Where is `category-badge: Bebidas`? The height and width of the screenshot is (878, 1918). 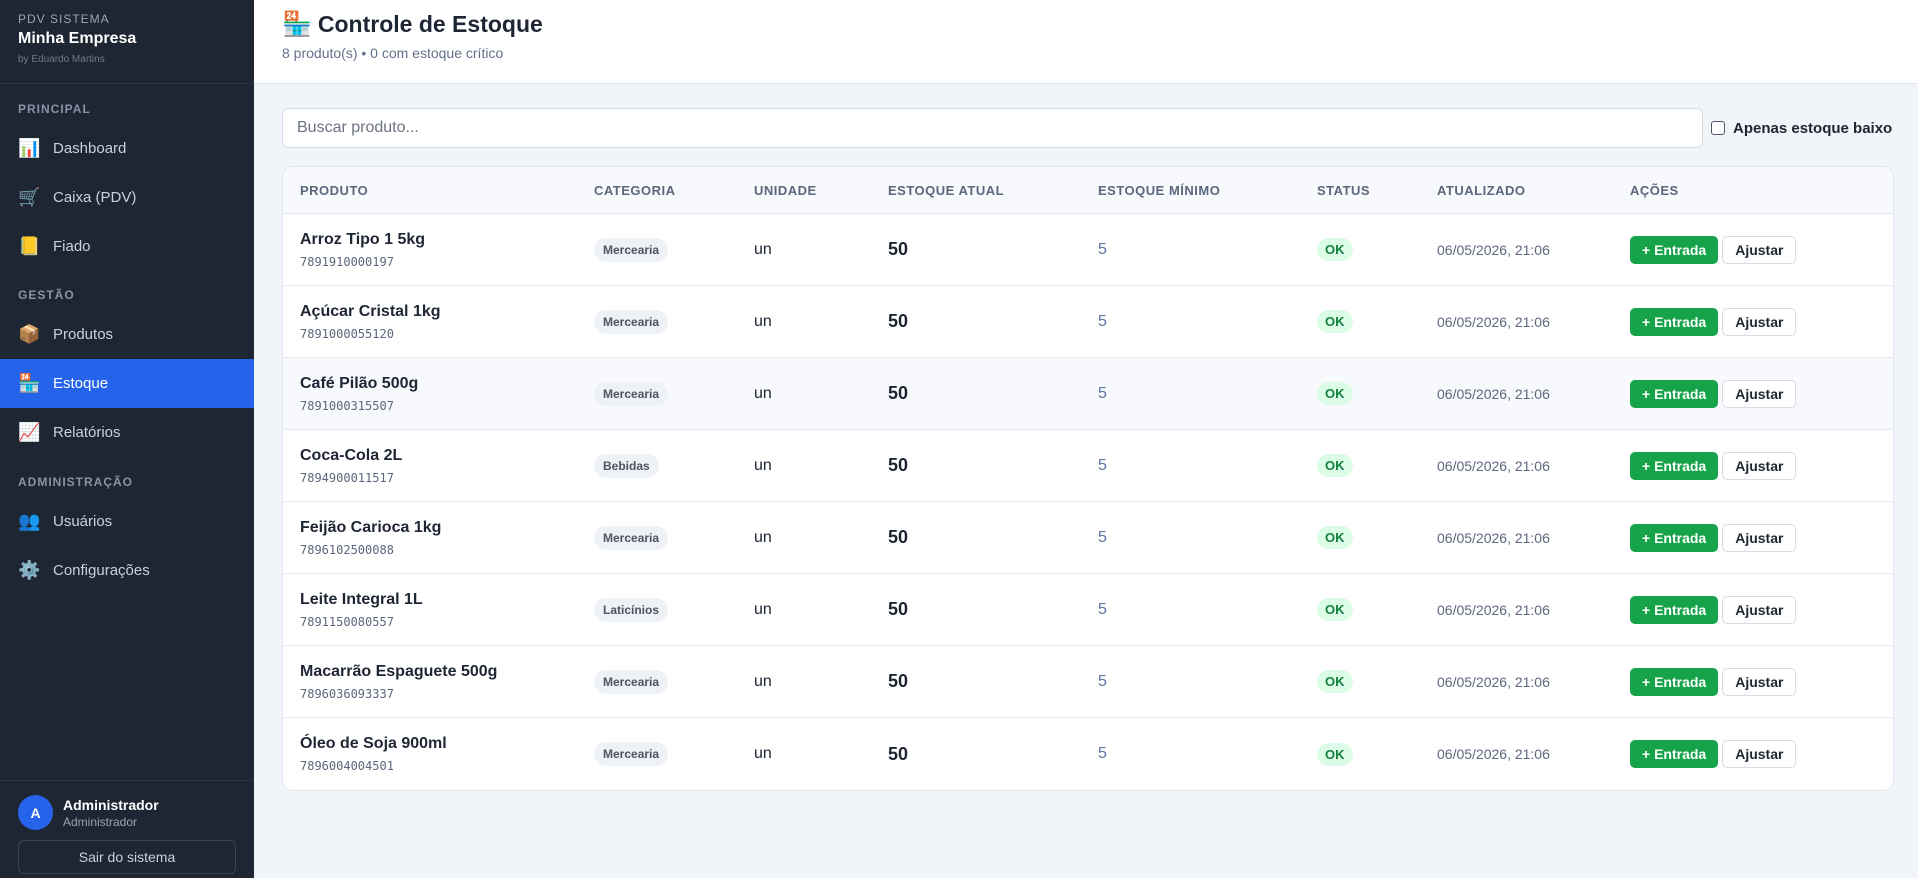 category-badge: Bebidas is located at coordinates (626, 465).